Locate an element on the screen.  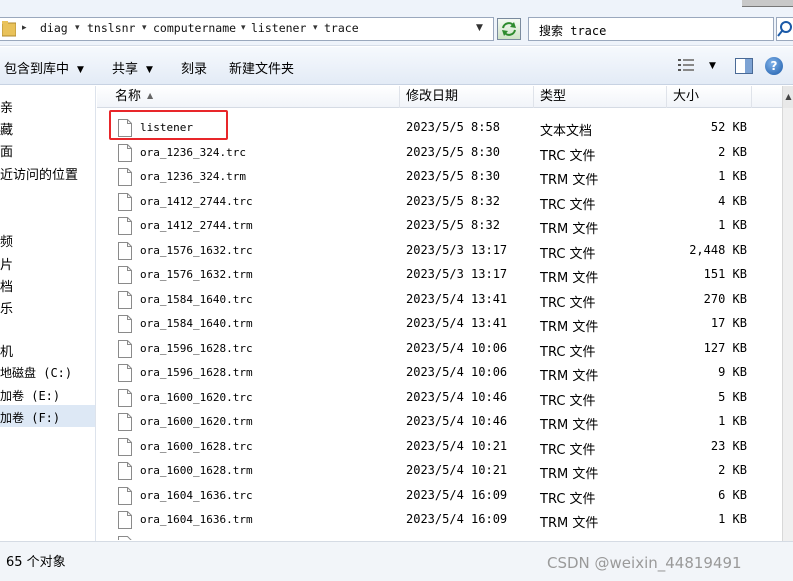
view-options-icon is located at coordinates (686, 65).